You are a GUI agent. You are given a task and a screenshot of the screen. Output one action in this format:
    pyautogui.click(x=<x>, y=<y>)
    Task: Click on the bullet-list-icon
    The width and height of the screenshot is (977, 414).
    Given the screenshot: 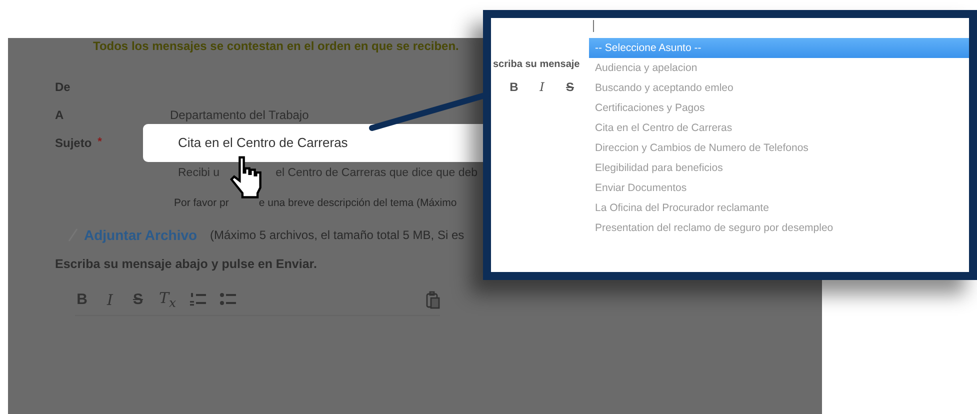 What is the action you would take?
    pyautogui.click(x=228, y=299)
    